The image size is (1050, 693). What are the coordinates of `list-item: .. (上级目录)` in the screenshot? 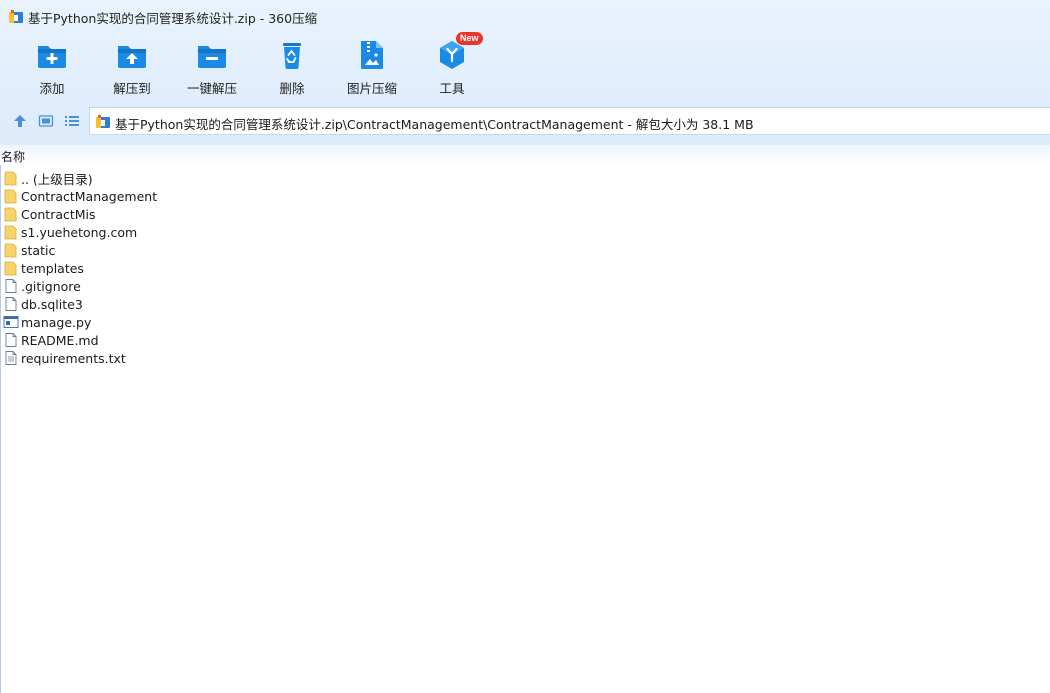 It's located at (153, 178).